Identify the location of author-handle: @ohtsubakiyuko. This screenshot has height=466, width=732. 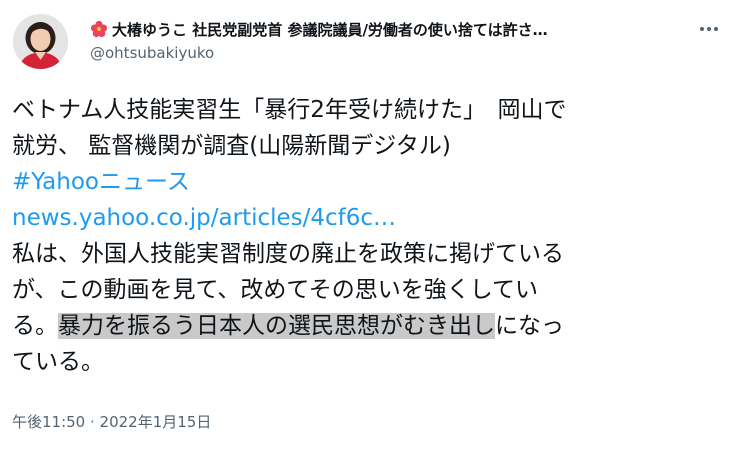
(152, 53).